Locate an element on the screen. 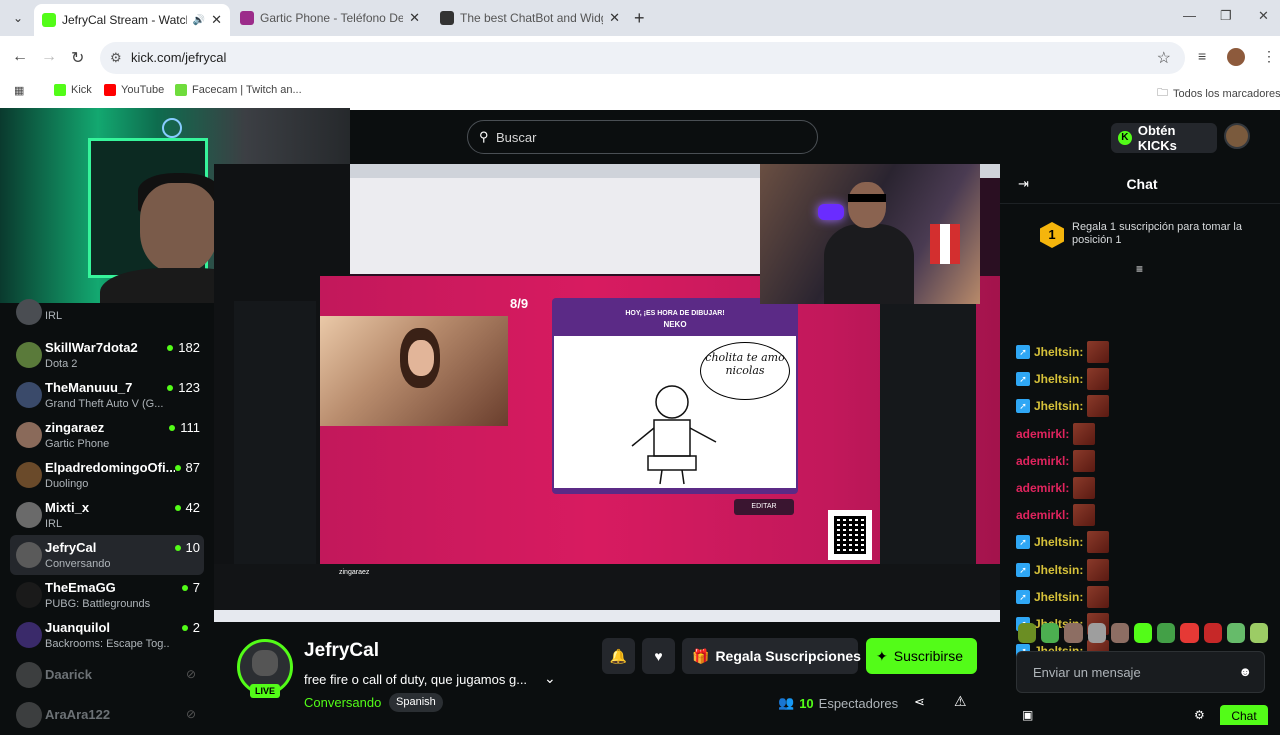 Image resolution: width=1280 pixels, height=735 pixels. sidebar-channel-araara122: AraAra122 ⊘ is located at coordinates (107, 715).